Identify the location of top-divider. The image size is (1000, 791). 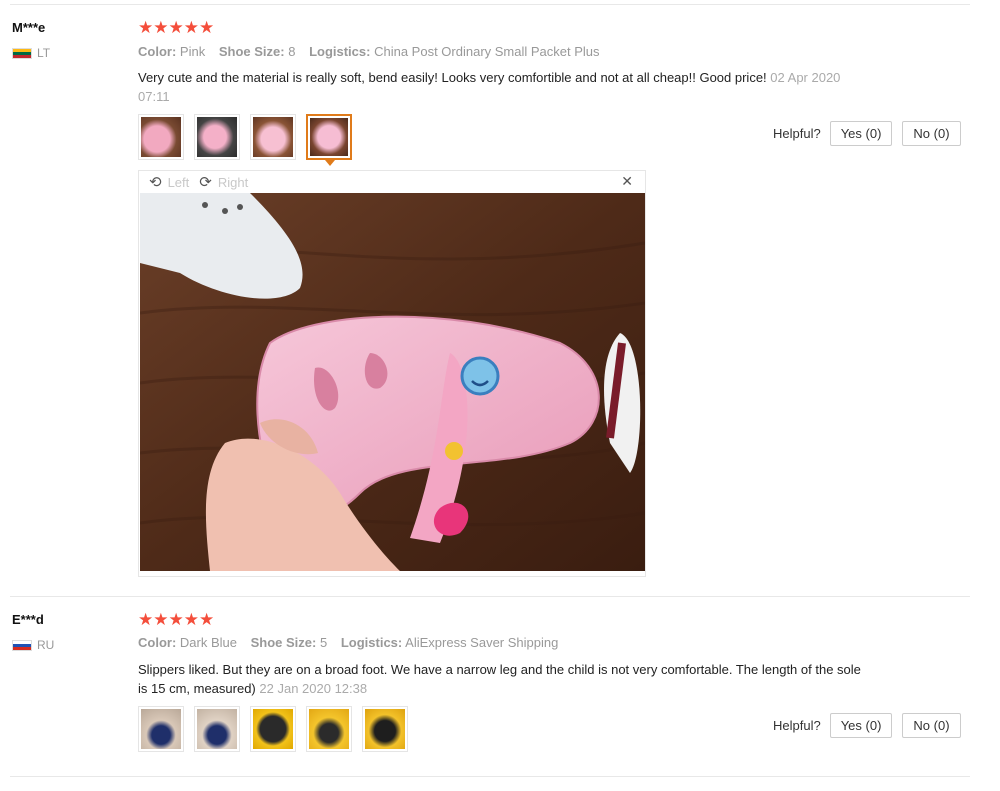
(490, 4).